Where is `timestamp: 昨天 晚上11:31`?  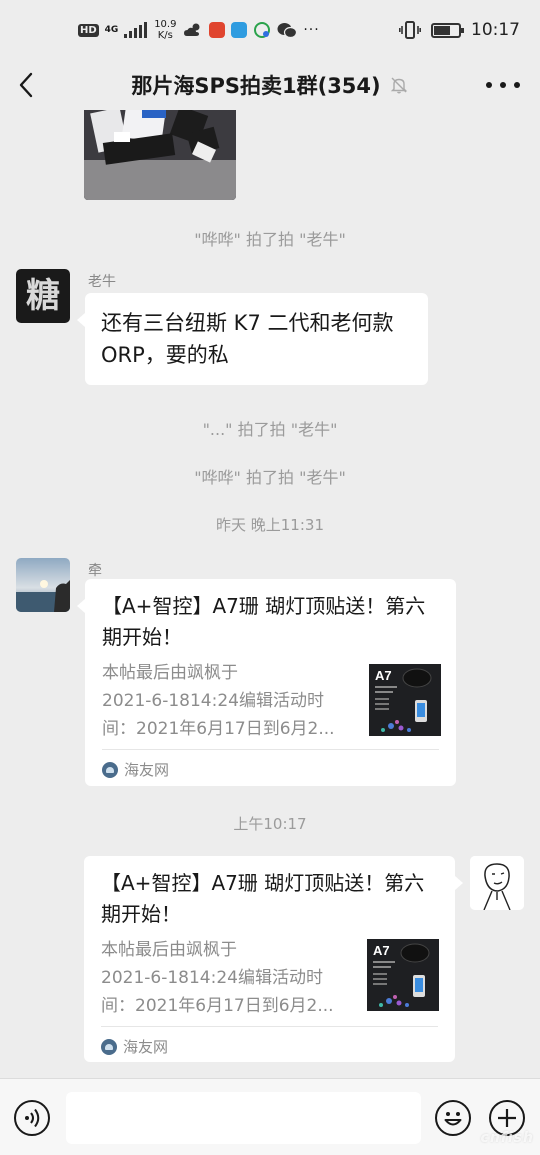 timestamp: 昨天 晚上11:31 is located at coordinates (270, 525).